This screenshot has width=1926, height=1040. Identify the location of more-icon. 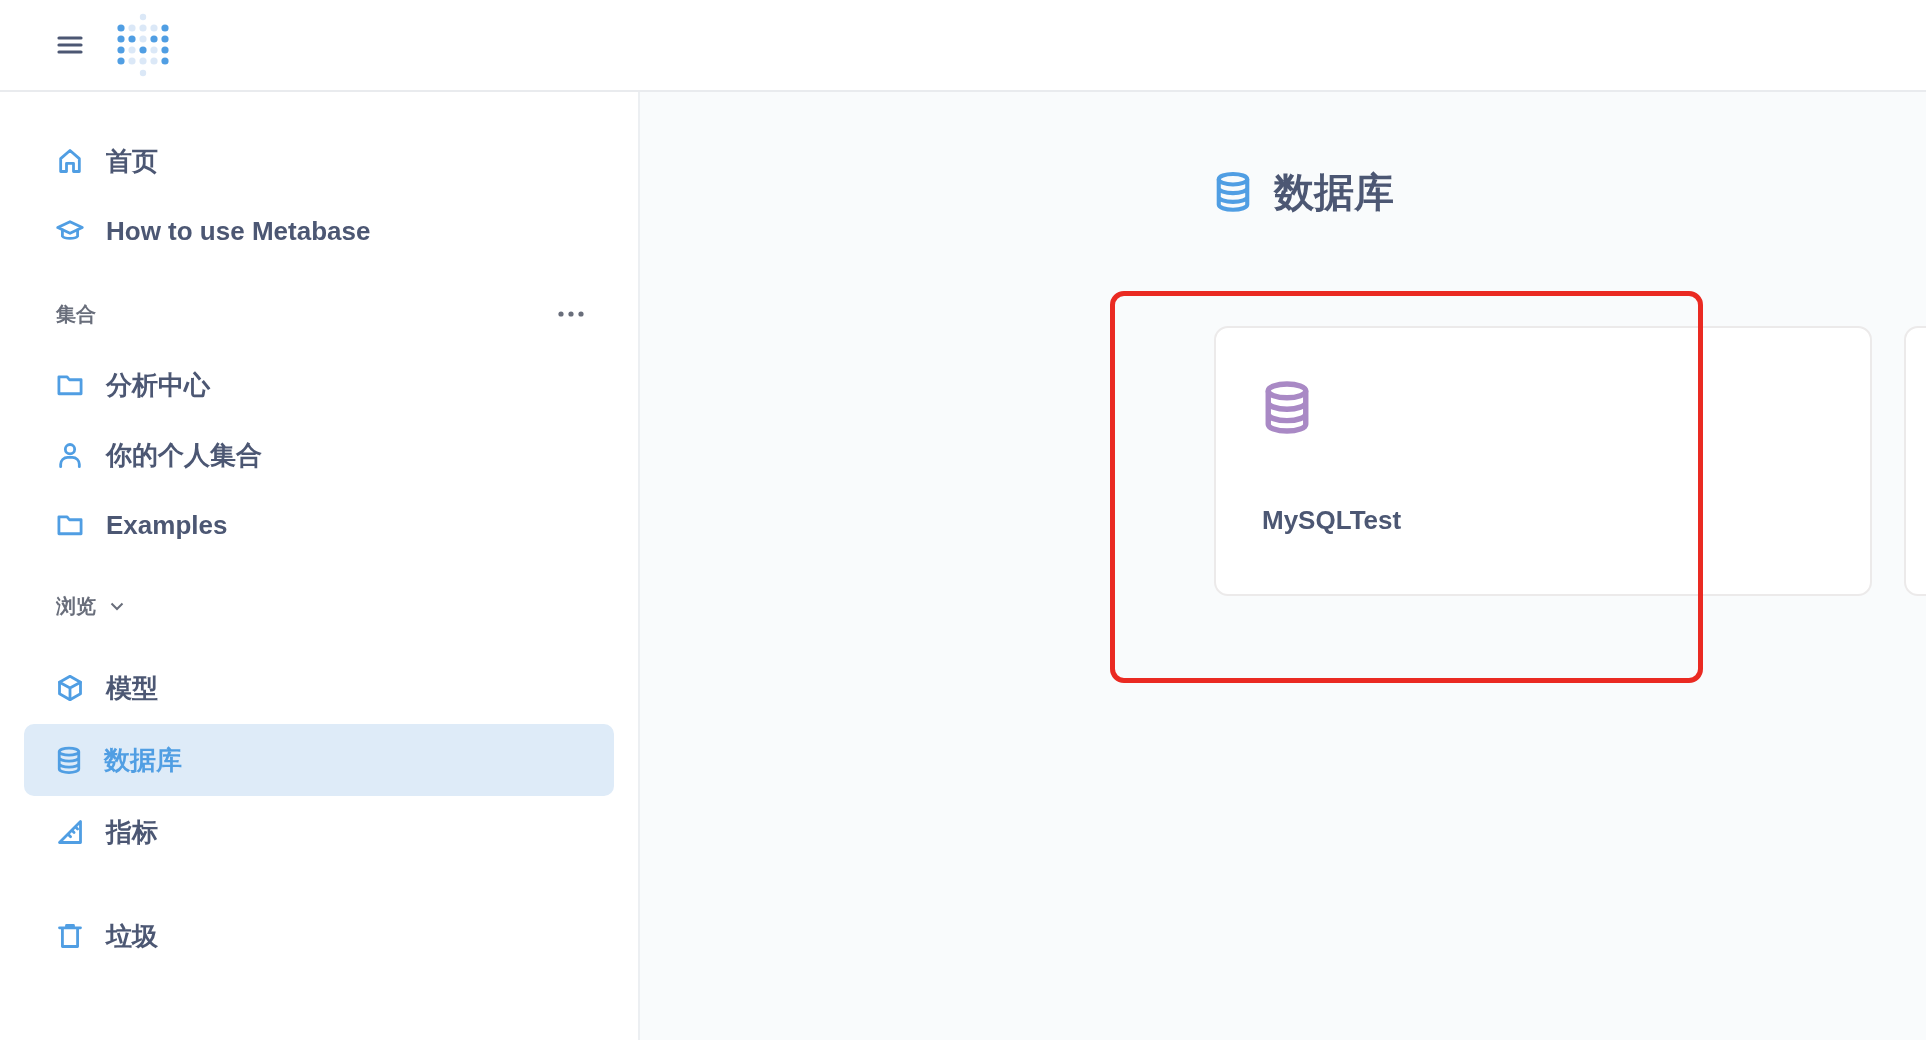
(571, 314).